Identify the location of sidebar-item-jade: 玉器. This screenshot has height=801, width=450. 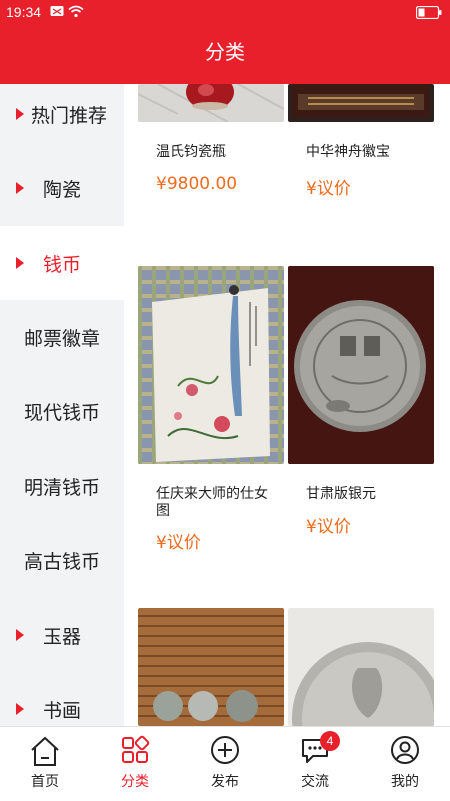
(62, 635).